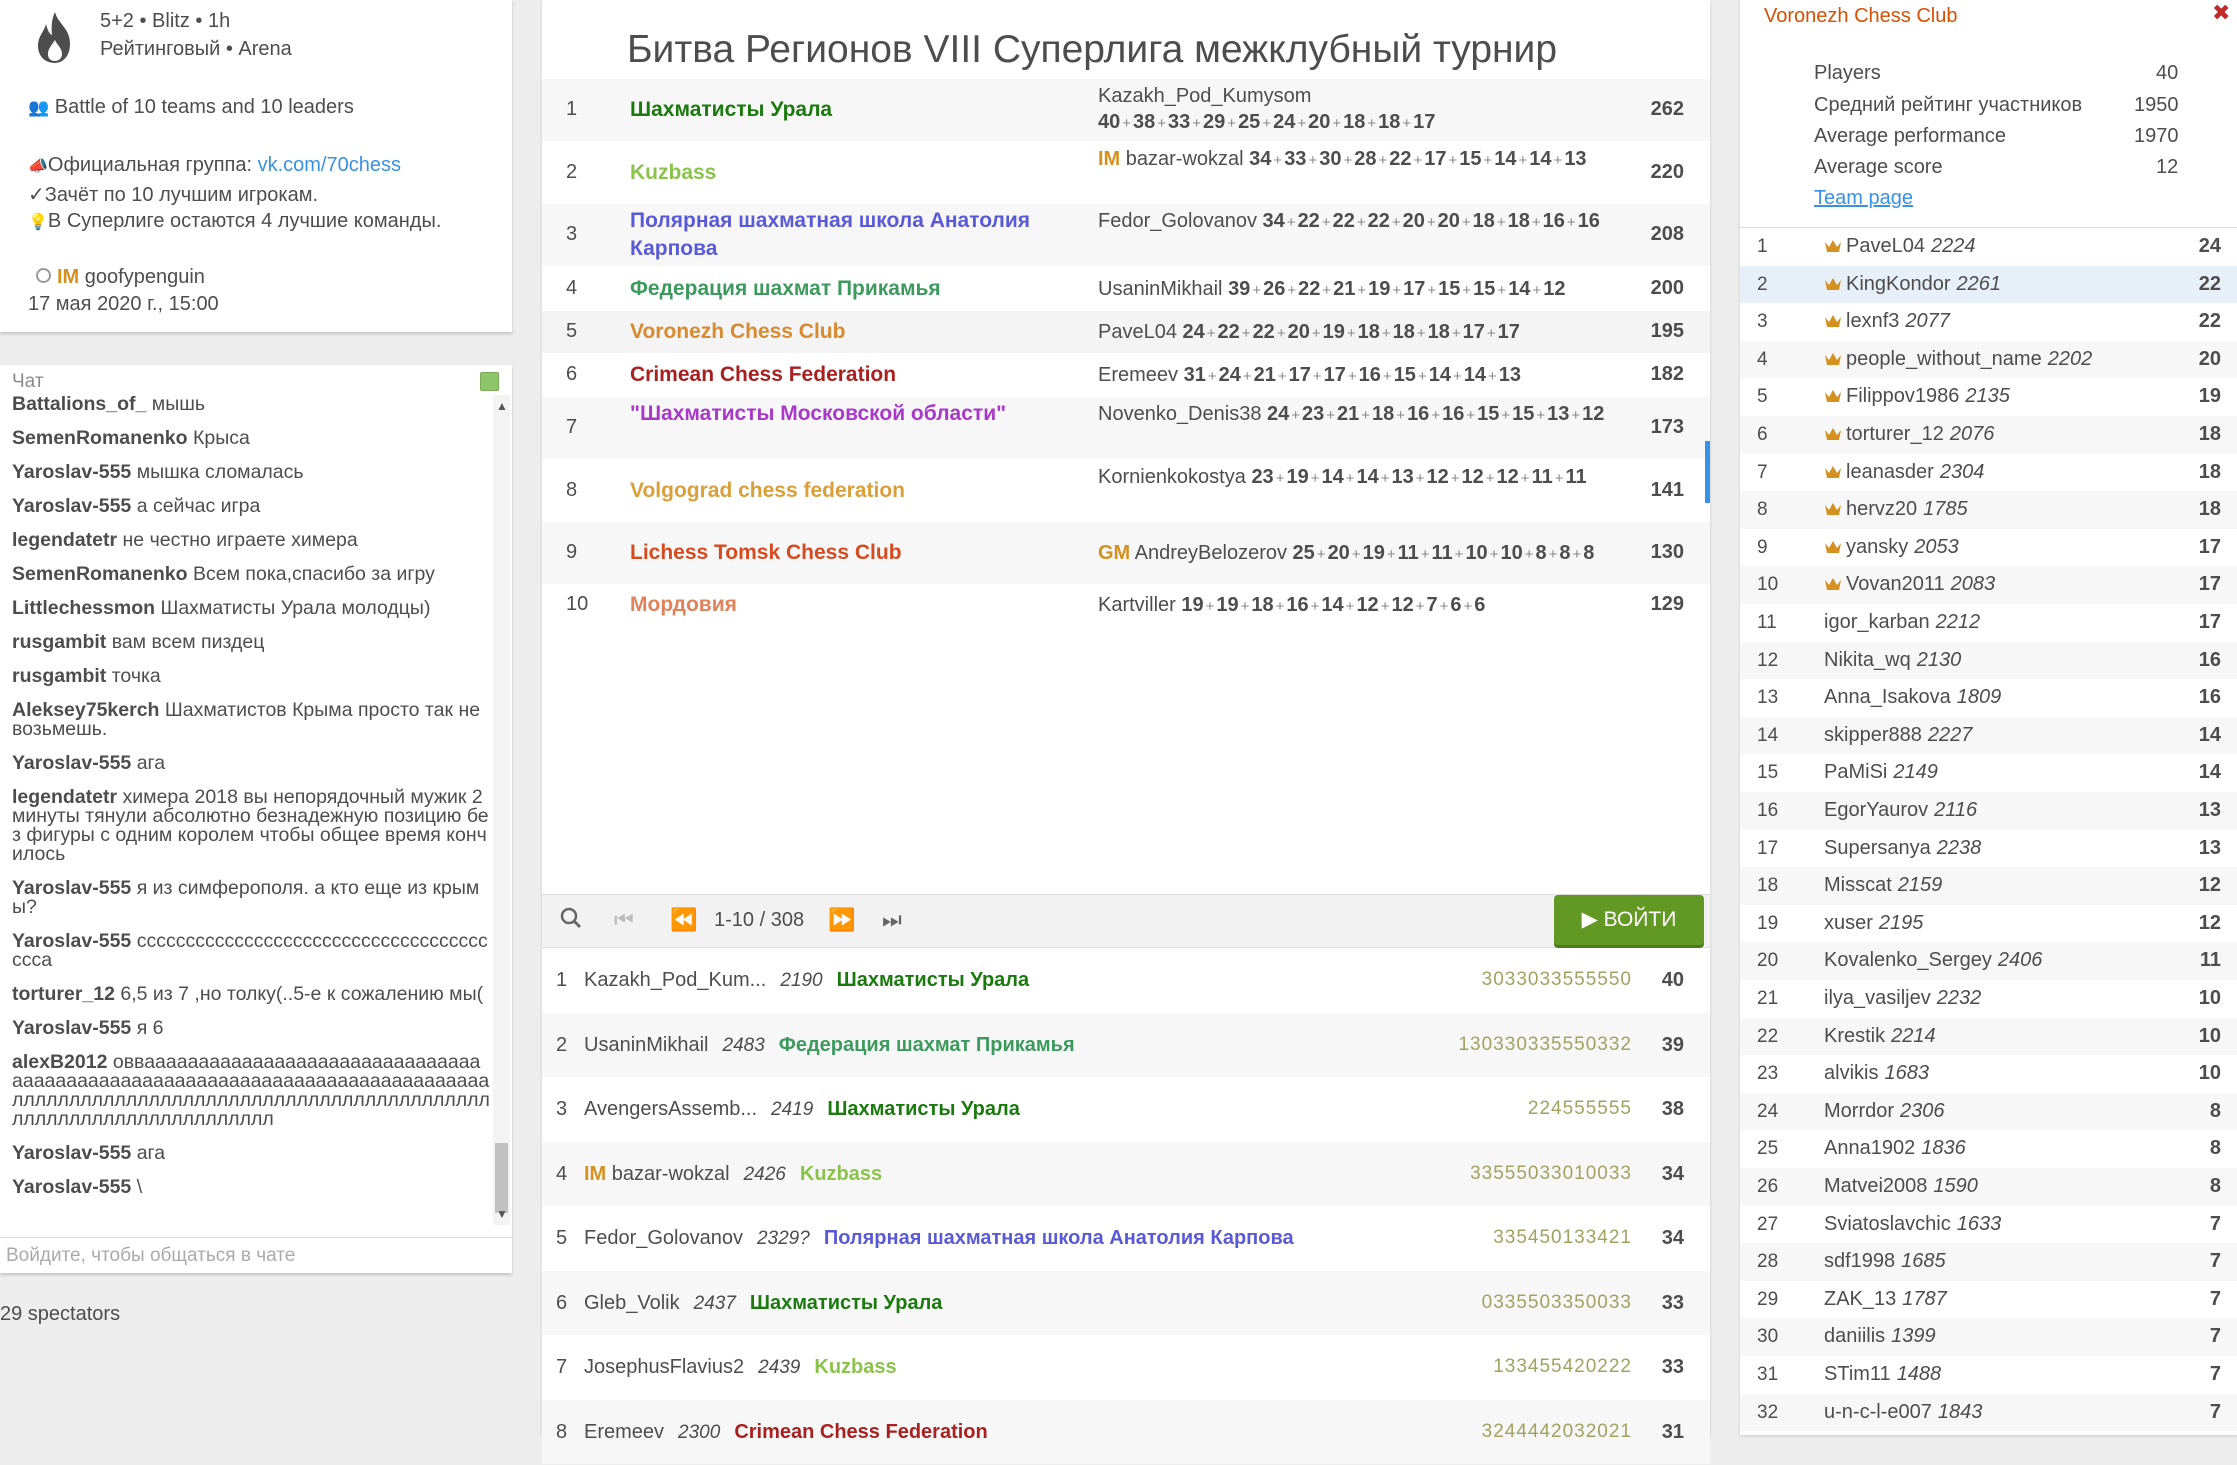 The image size is (2237, 1465). What do you see at coordinates (1908, 960) in the screenshot?
I see `team-player-name: Kovalenko_Sergey` at bounding box center [1908, 960].